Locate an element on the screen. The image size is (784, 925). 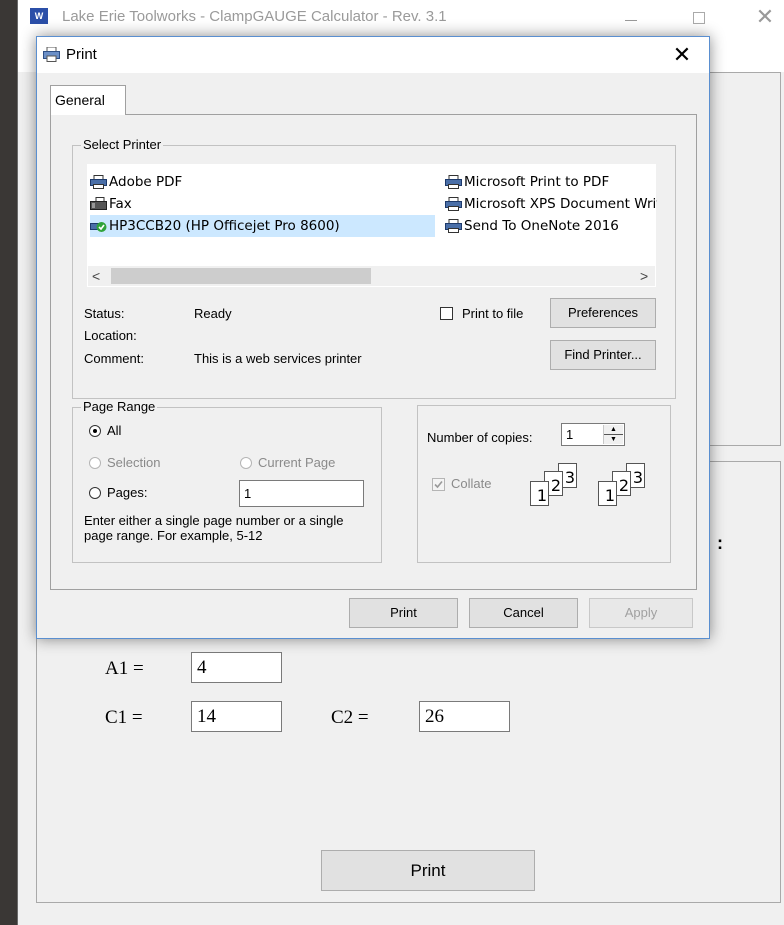
print-to-file-checkbox is located at coordinates (446, 313).